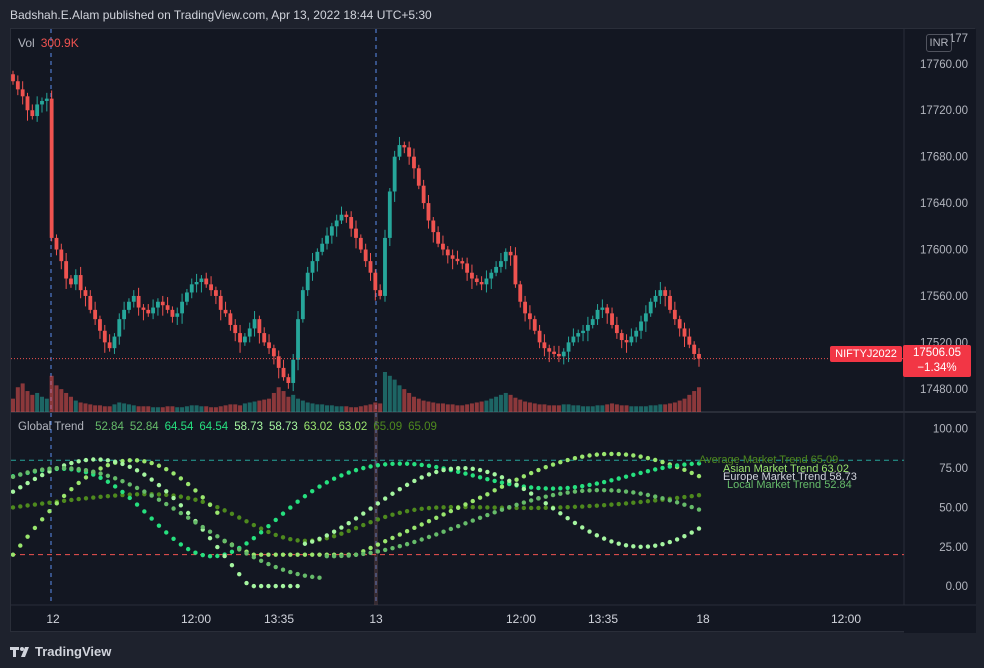  What do you see at coordinates (73, 651) in the screenshot?
I see `tradingview-brand: TradingView` at bounding box center [73, 651].